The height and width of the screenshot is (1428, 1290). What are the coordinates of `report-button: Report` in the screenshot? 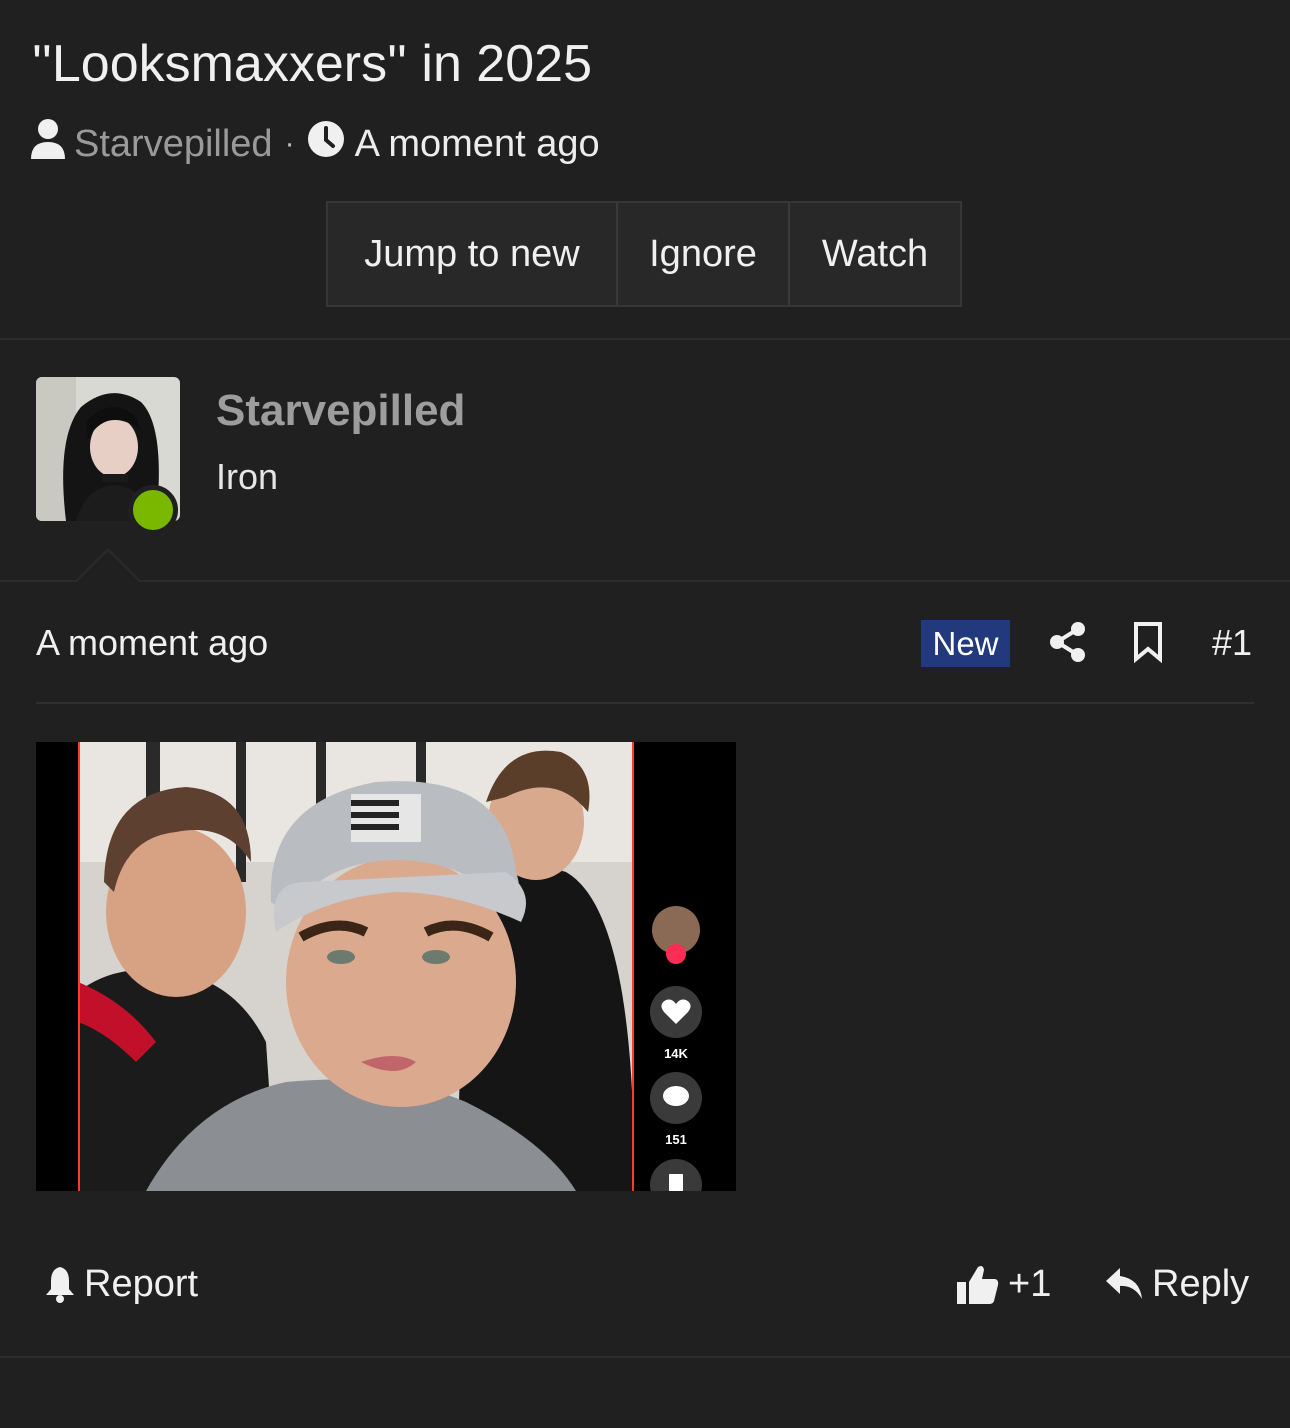 It's located at (121, 1284).